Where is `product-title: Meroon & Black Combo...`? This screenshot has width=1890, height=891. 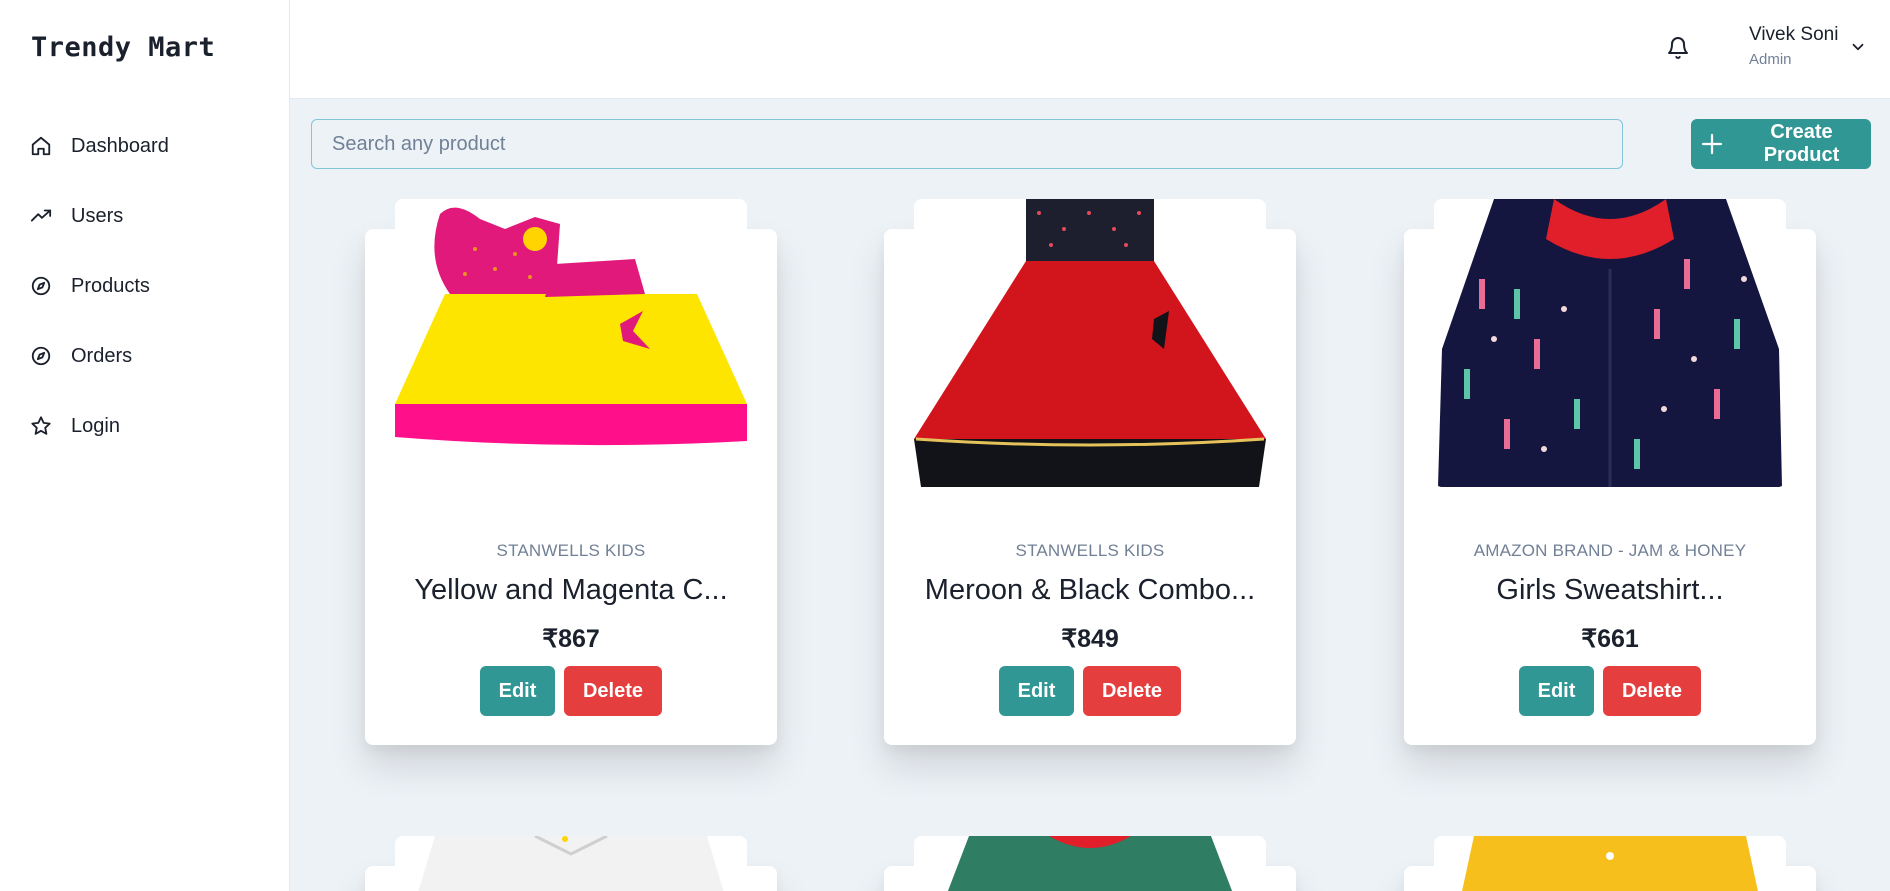 product-title: Meroon & Black Combo... is located at coordinates (1090, 590).